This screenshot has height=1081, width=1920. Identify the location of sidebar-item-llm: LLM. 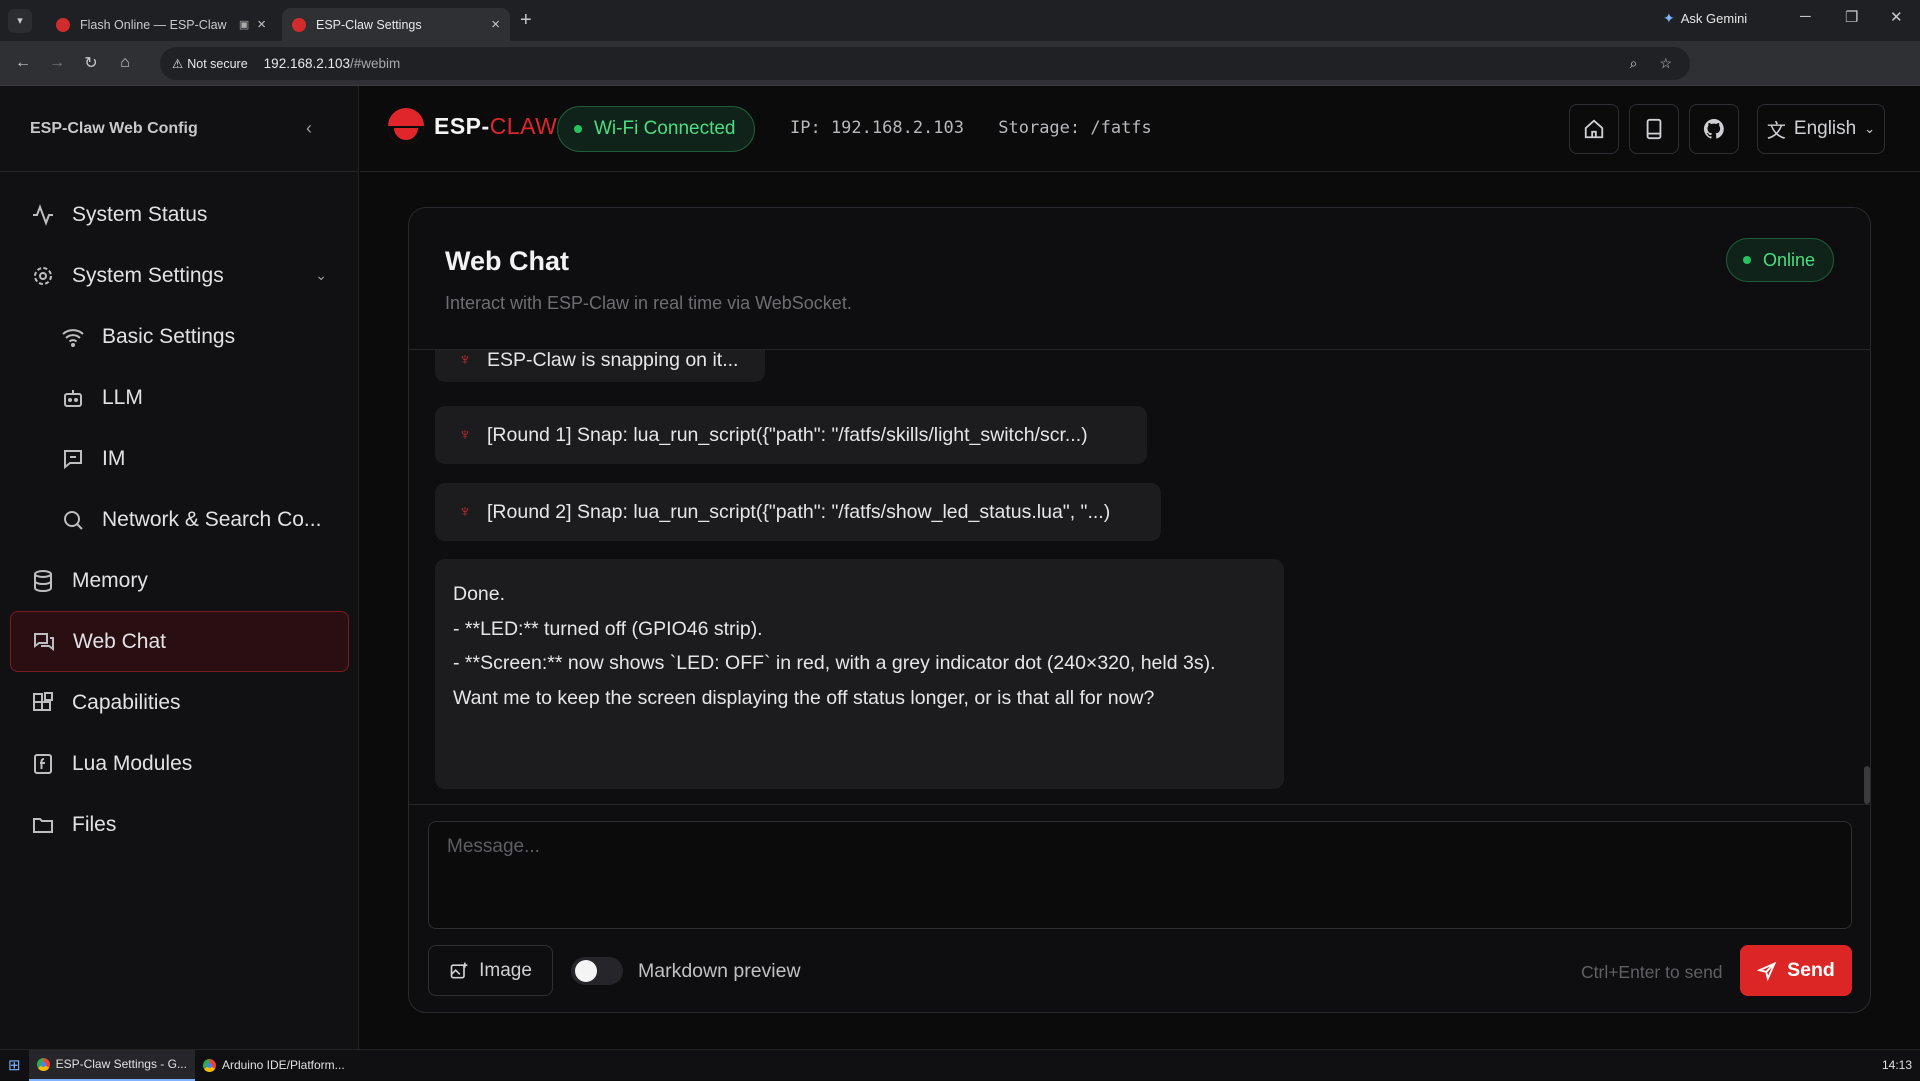
(179, 397).